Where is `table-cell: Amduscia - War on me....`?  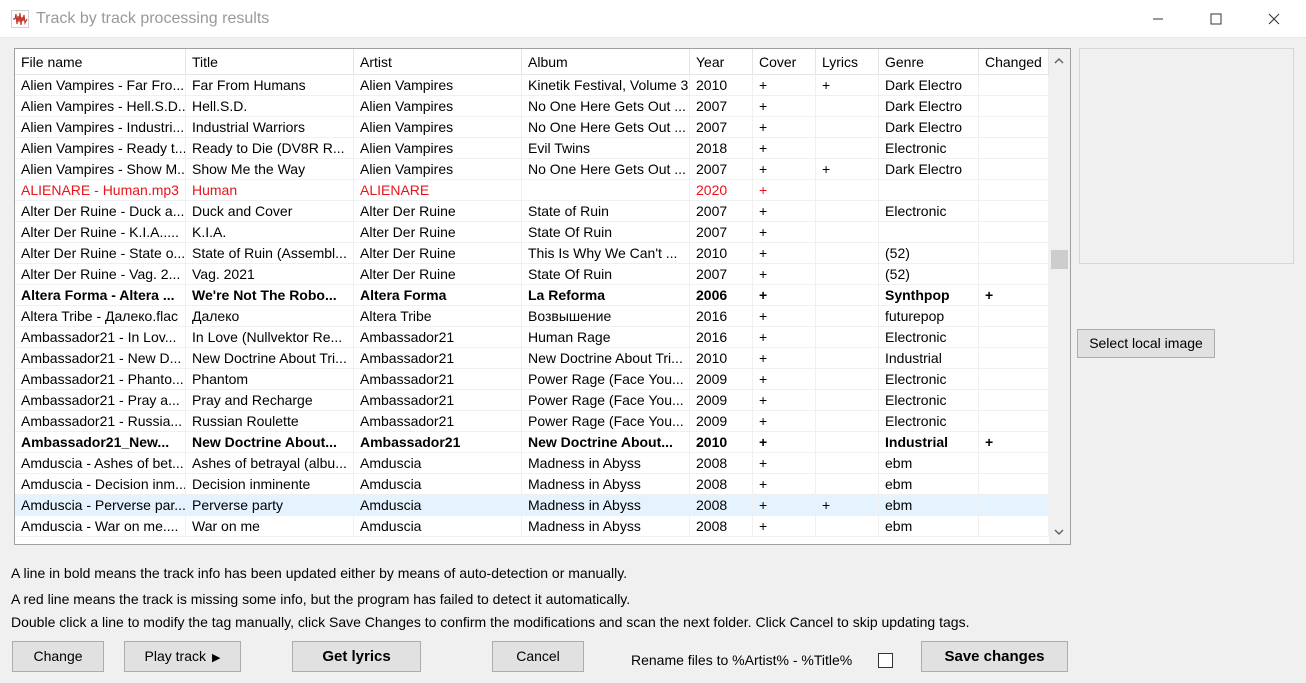
table-cell: Amduscia - War on me.... is located at coordinates (100, 526).